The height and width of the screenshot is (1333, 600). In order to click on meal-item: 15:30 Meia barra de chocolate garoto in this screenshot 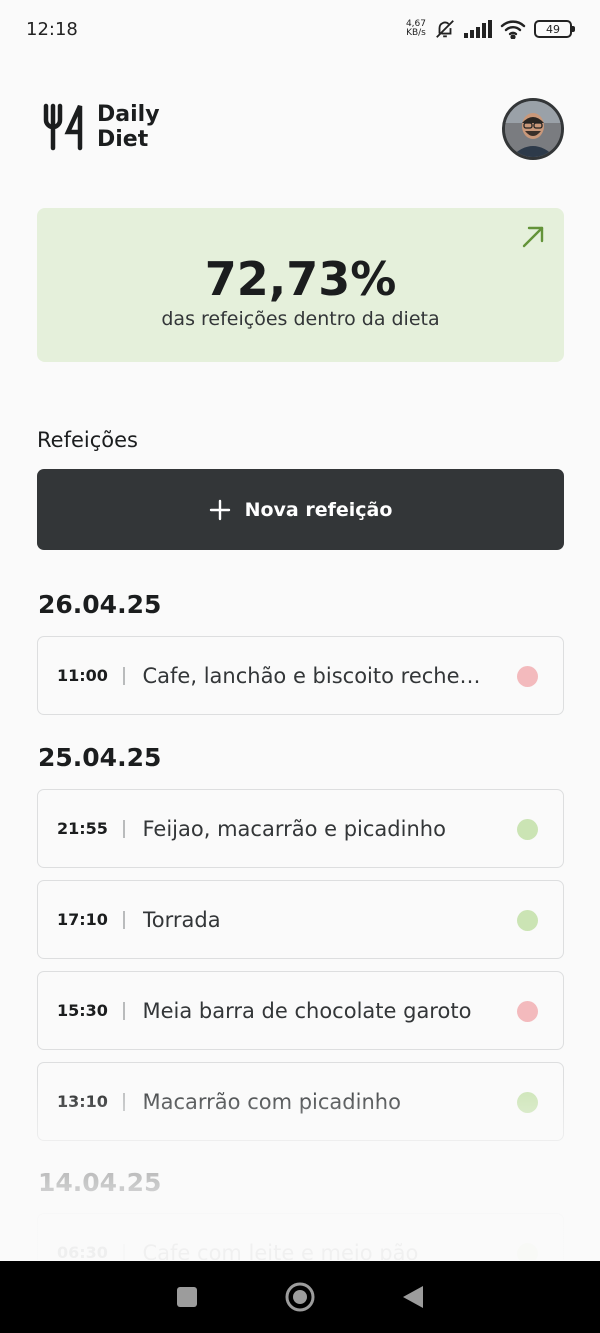, I will do `click(300, 1010)`.